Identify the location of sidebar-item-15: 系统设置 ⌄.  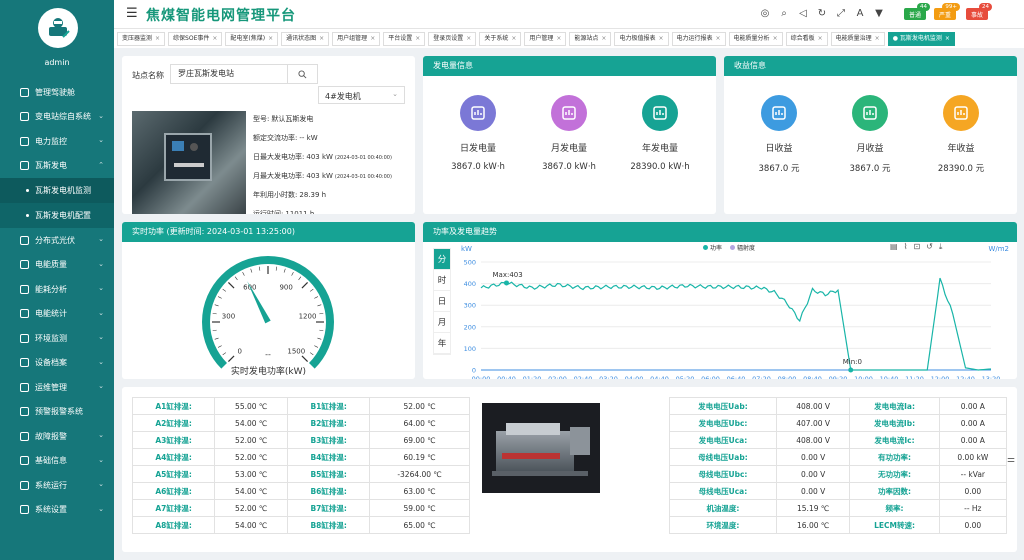
(57, 510).